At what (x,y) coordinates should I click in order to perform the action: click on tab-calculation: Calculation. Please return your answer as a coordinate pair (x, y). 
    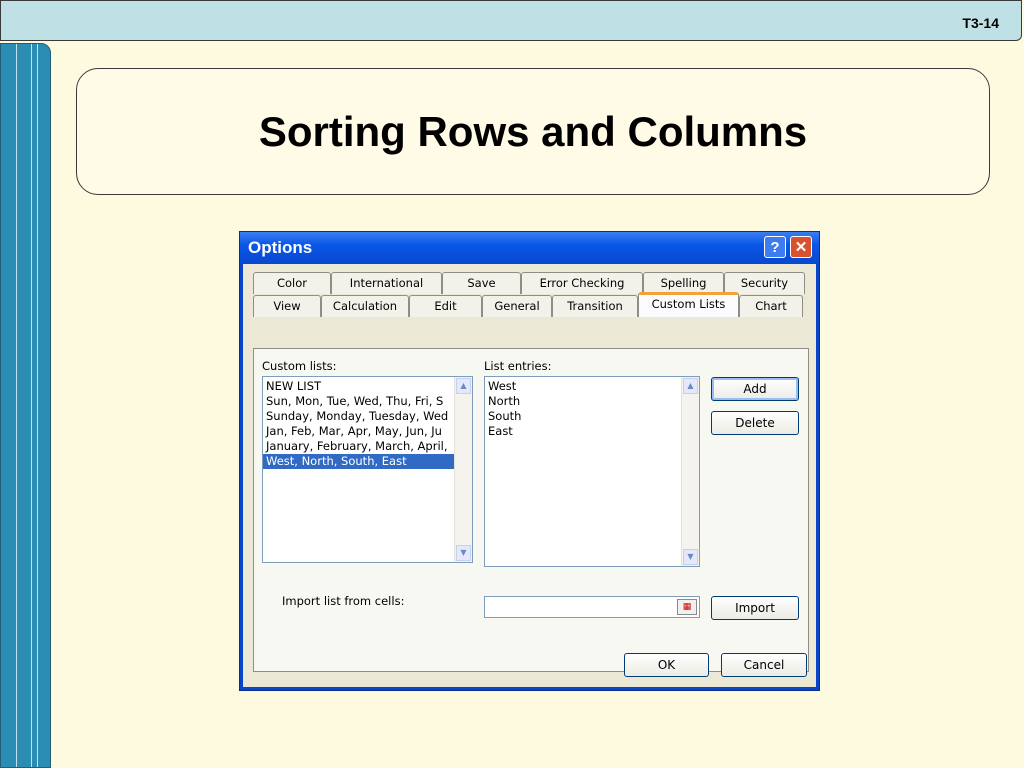
    Looking at the image, I should click on (365, 306).